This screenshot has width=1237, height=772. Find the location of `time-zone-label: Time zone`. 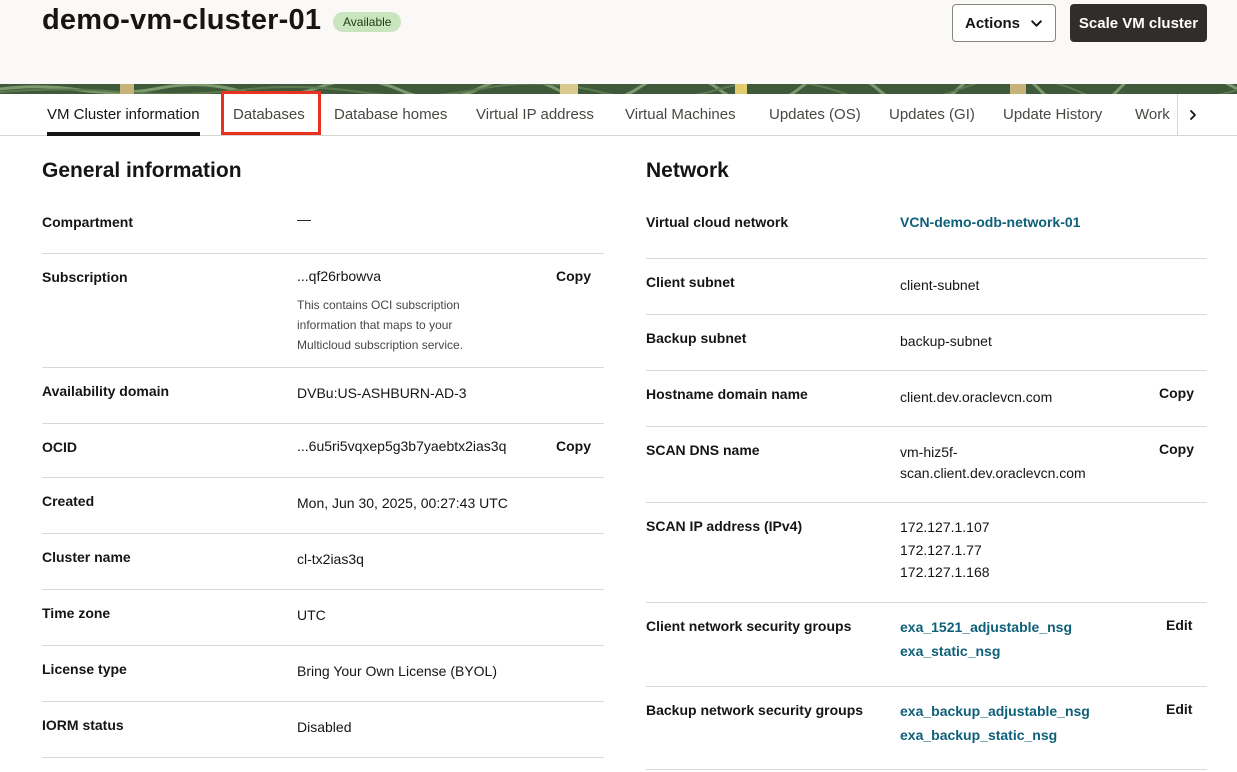

time-zone-label: Time zone is located at coordinates (76, 613).